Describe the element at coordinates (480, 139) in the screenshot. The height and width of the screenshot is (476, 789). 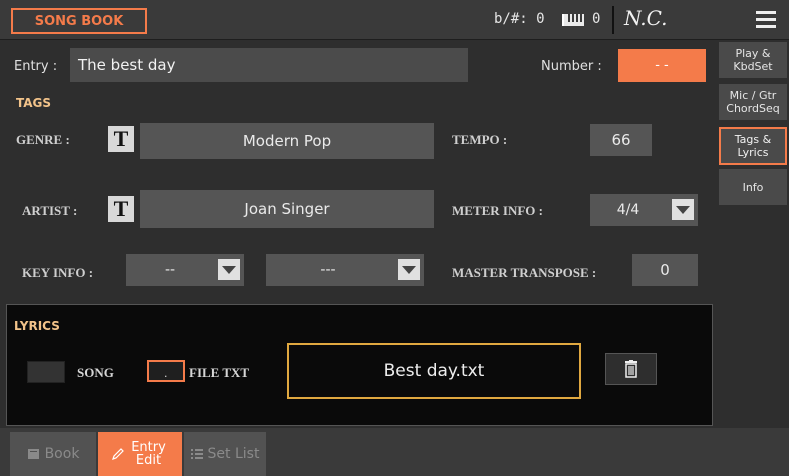
I see `tempo-label: TEMPO :` at that location.